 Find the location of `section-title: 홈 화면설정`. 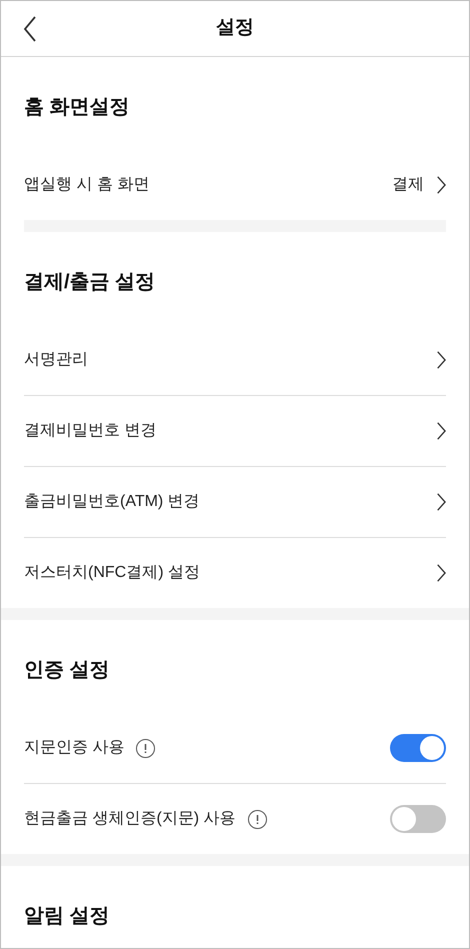

section-title: 홈 화면설정 is located at coordinates (77, 107).